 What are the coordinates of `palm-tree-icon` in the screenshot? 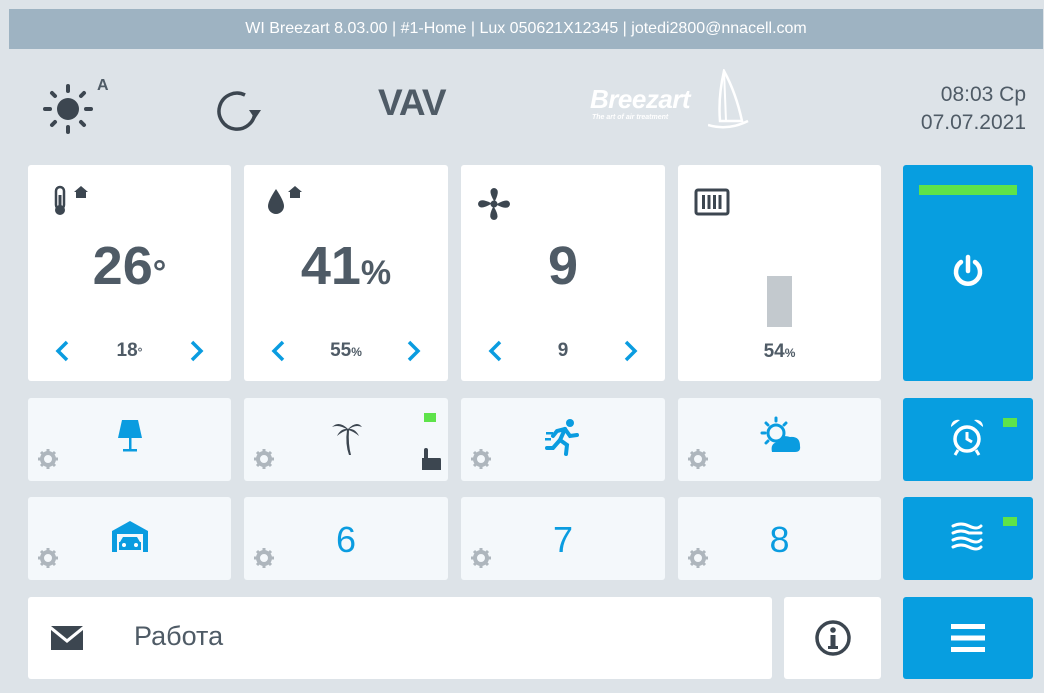 It's located at (347, 439).